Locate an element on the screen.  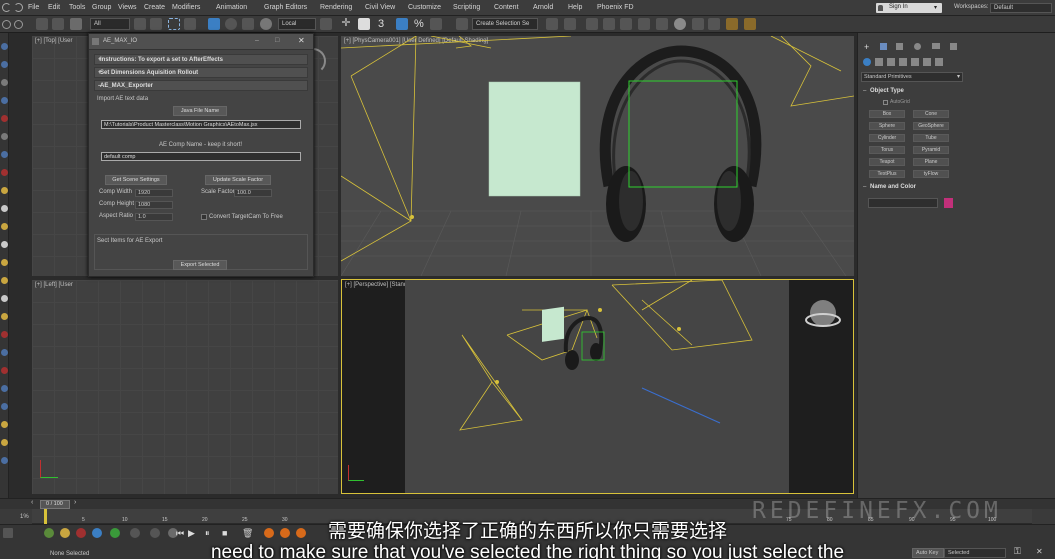
plane-button: Plane is located at coordinates (931, 162).